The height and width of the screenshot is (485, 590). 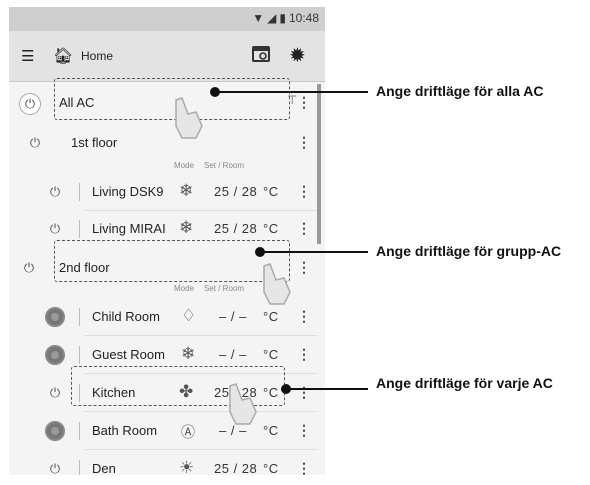 What do you see at coordinates (460, 91) in the screenshot?
I see `callout-all-ac: Ange driftläge för alla AC` at bounding box center [460, 91].